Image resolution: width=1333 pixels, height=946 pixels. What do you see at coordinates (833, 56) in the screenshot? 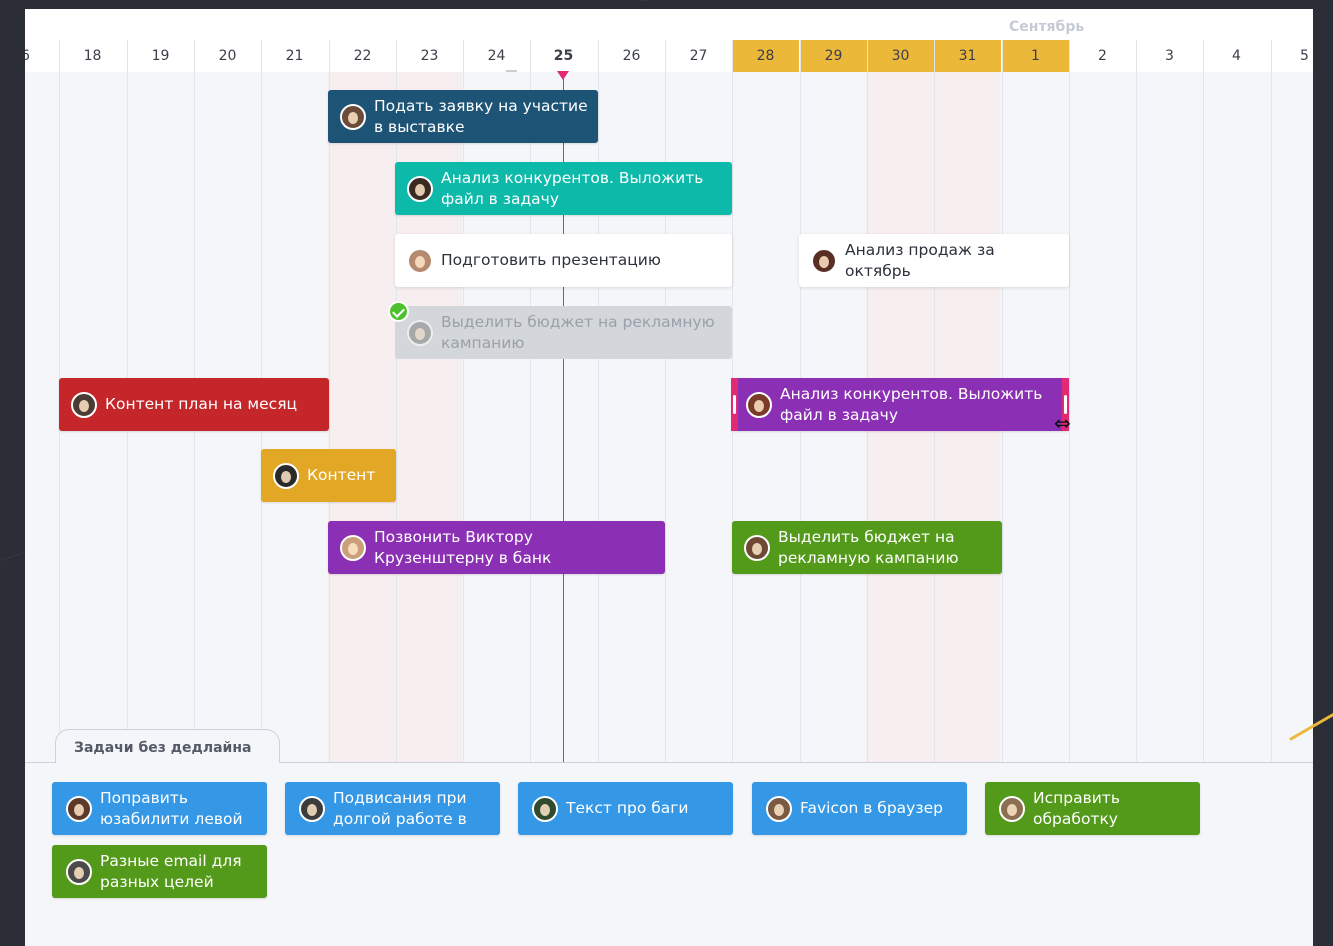
I see `day-label: 29` at bounding box center [833, 56].